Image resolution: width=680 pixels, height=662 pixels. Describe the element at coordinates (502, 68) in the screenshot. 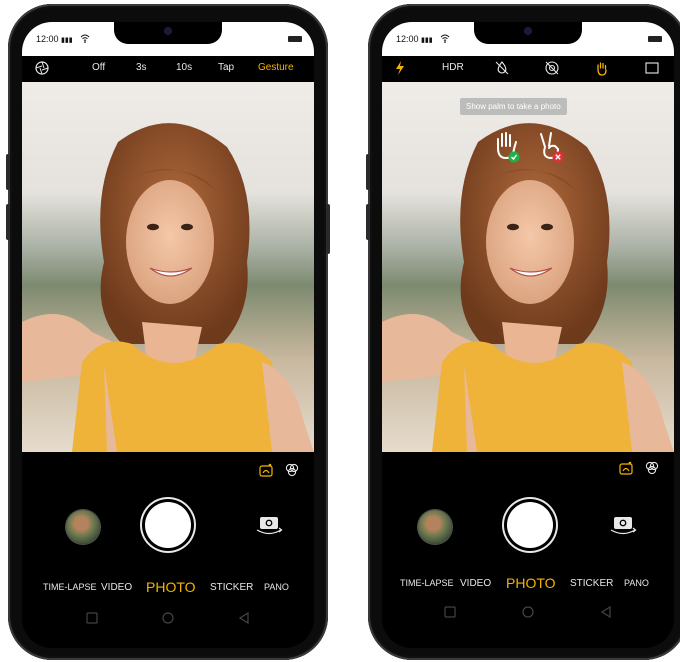

I see `beauty-drop-icon` at that location.